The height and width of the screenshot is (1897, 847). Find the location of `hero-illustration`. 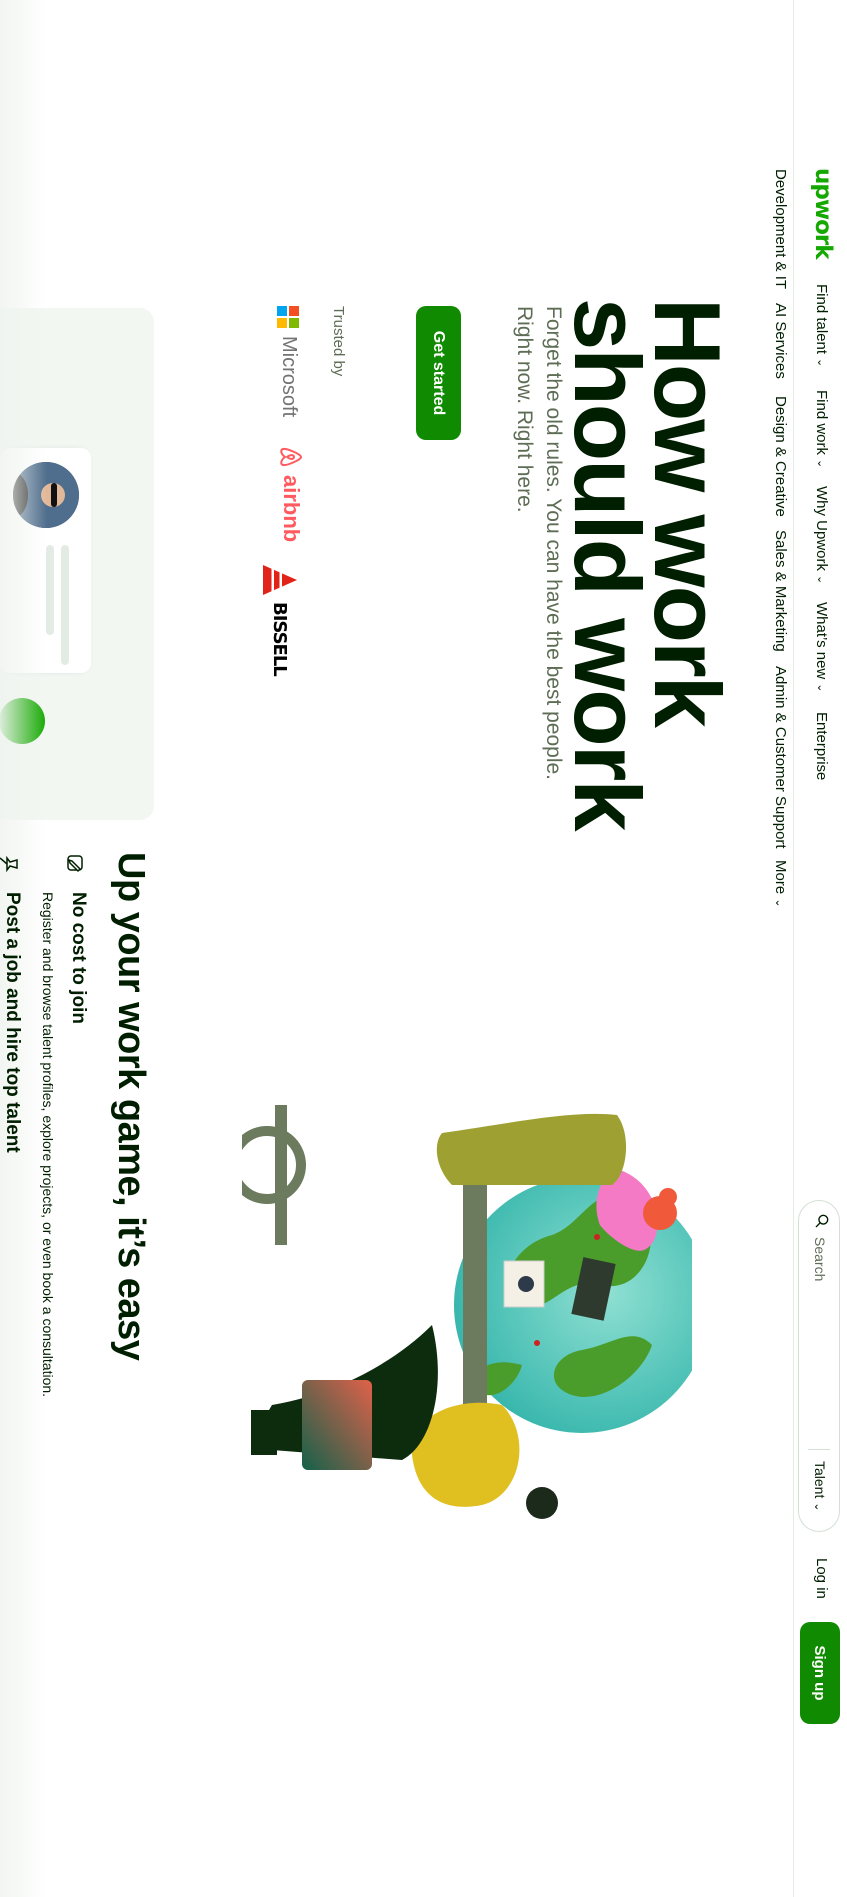

hero-illustration is located at coordinates (467, 1312).